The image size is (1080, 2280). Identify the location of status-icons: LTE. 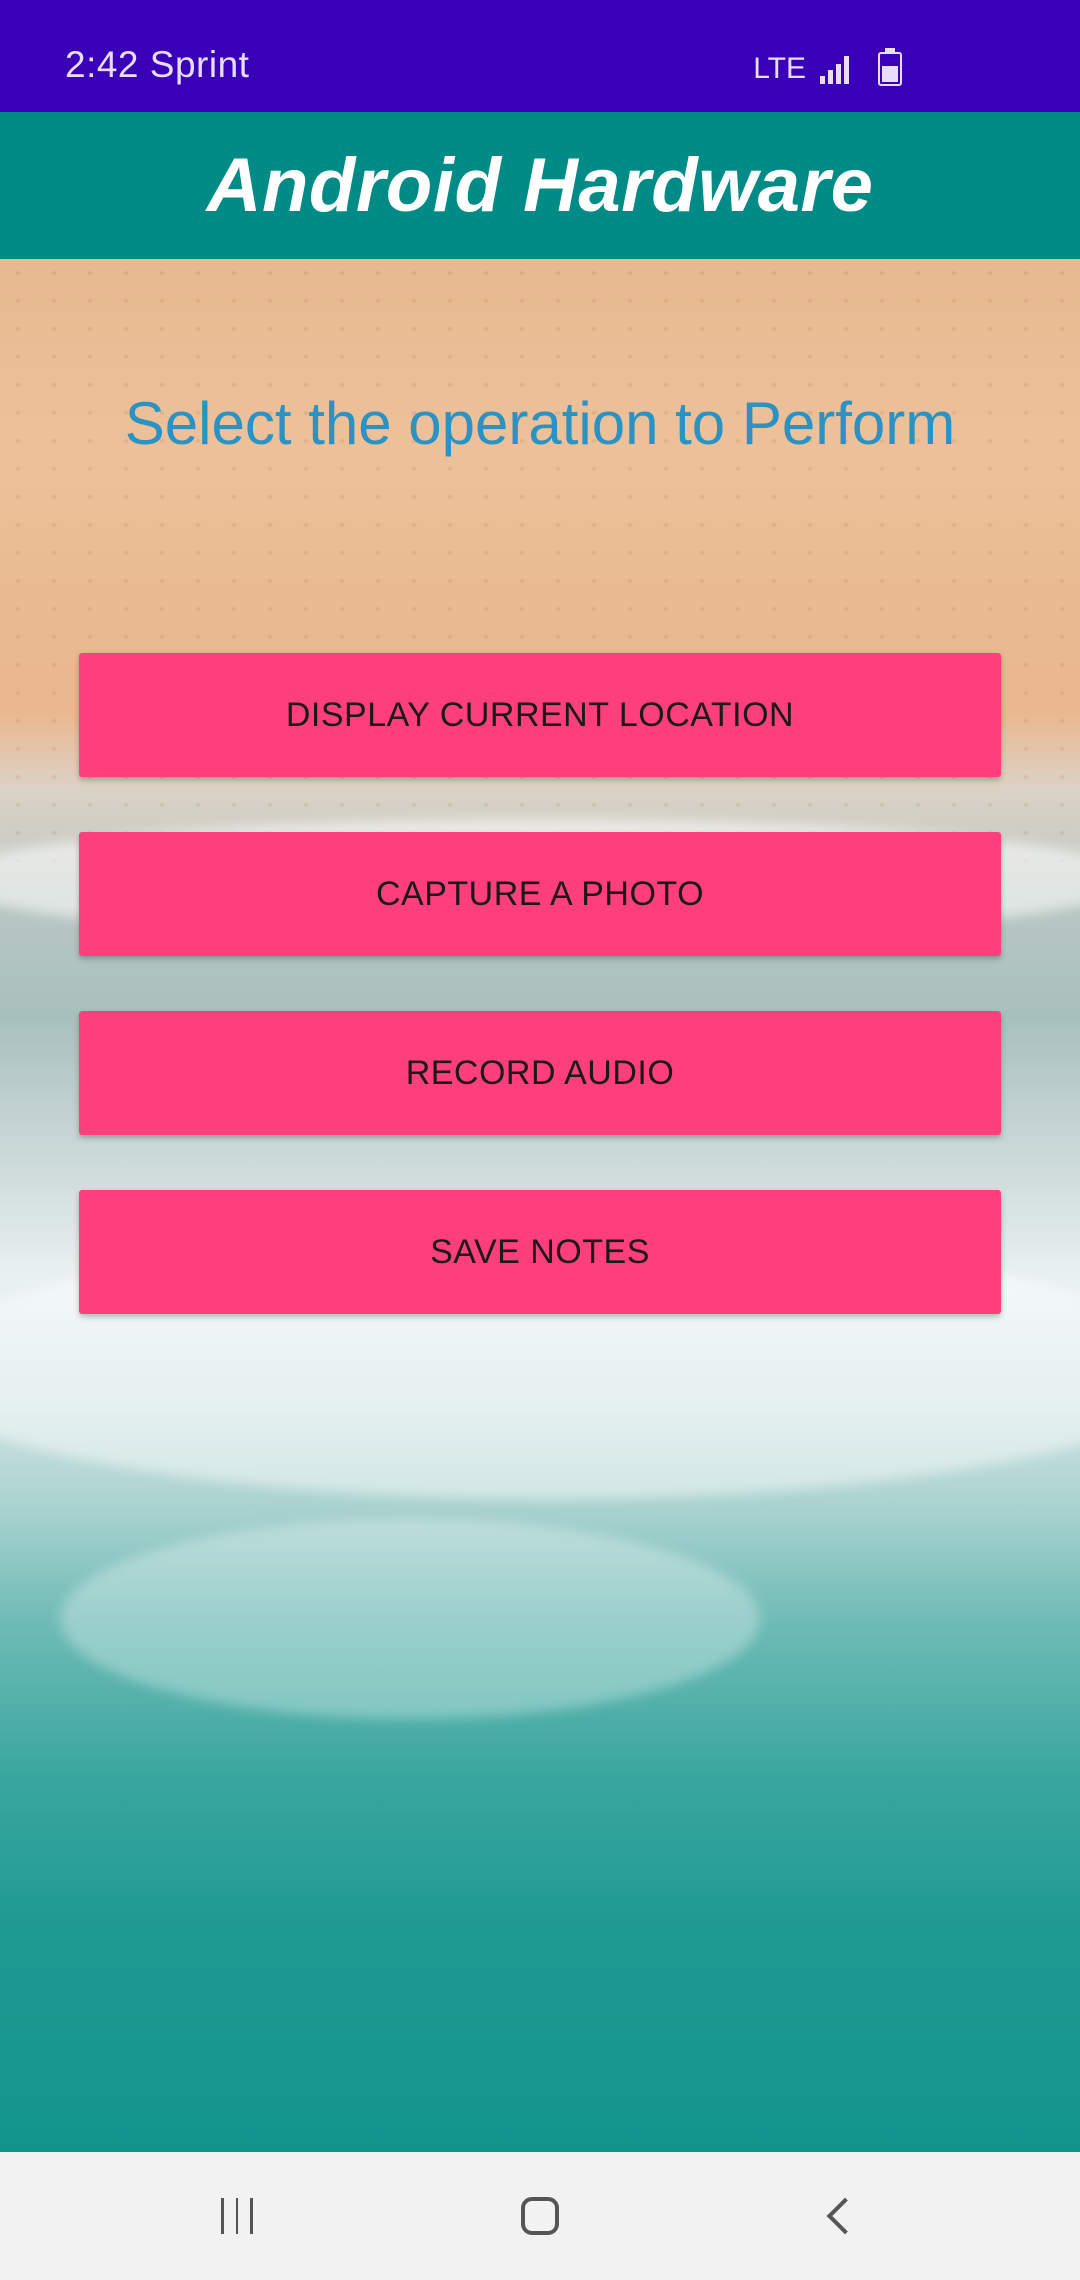
(827, 67).